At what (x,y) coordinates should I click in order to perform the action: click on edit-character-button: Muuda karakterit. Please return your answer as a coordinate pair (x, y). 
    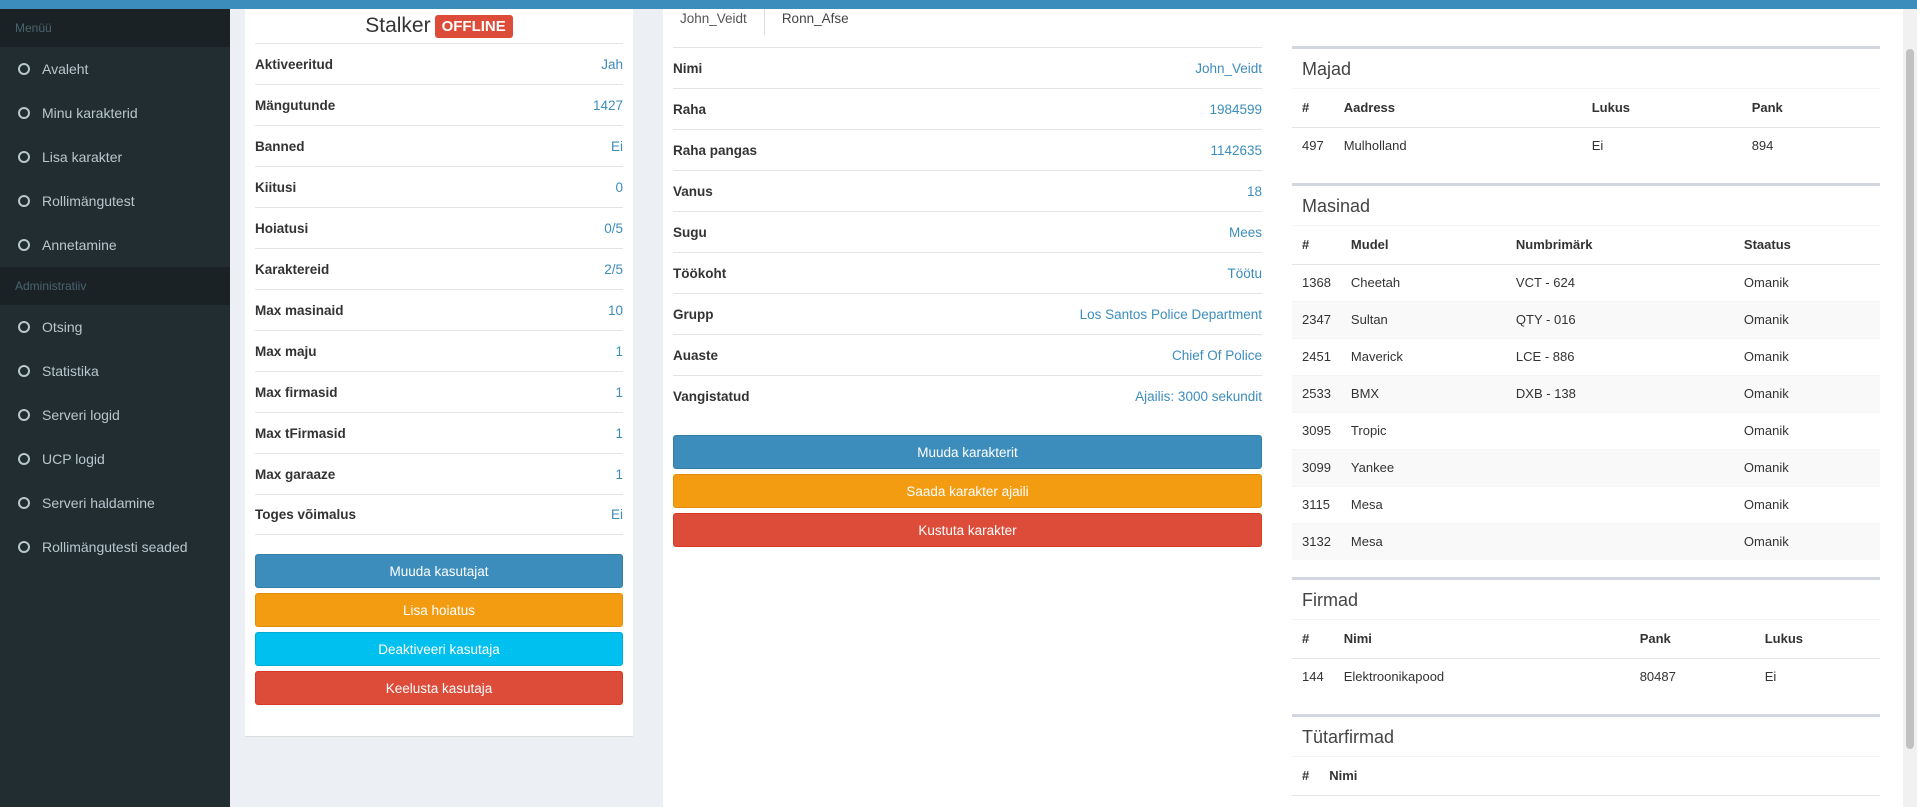
    Looking at the image, I should click on (967, 452).